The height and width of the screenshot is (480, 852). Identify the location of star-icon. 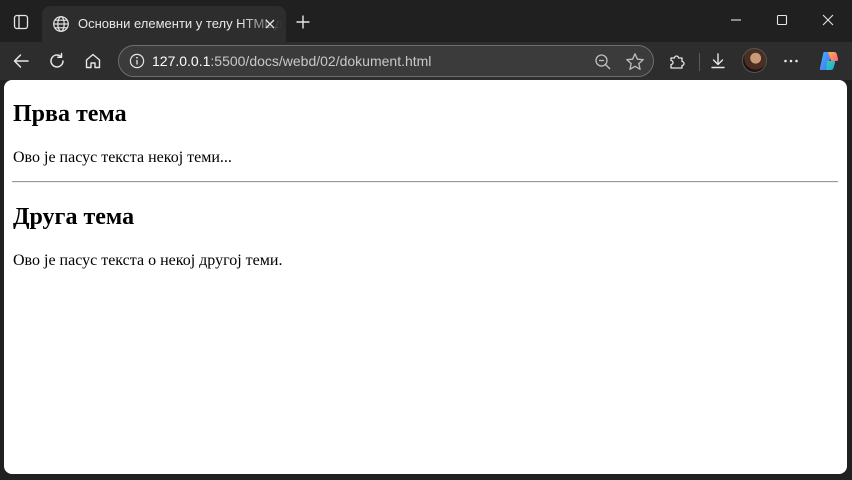
(635, 62).